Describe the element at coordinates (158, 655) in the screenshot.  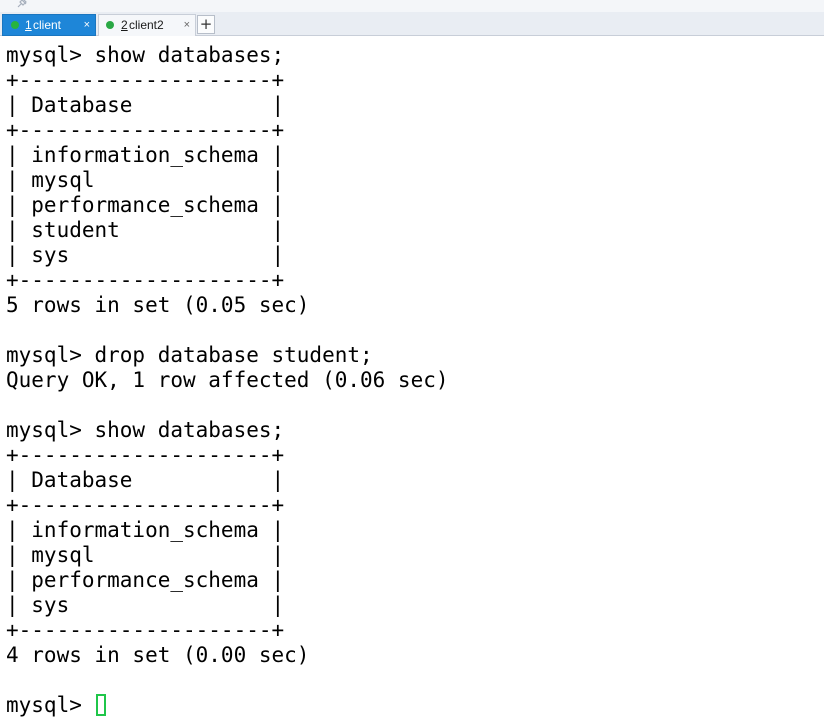
I see `terminal-line: 4 rows in set (0.00 sec)` at that location.